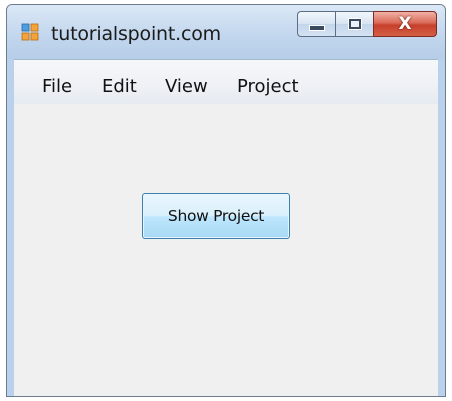 The width and height of the screenshot is (452, 401). I want to click on maximize-button, so click(354, 24).